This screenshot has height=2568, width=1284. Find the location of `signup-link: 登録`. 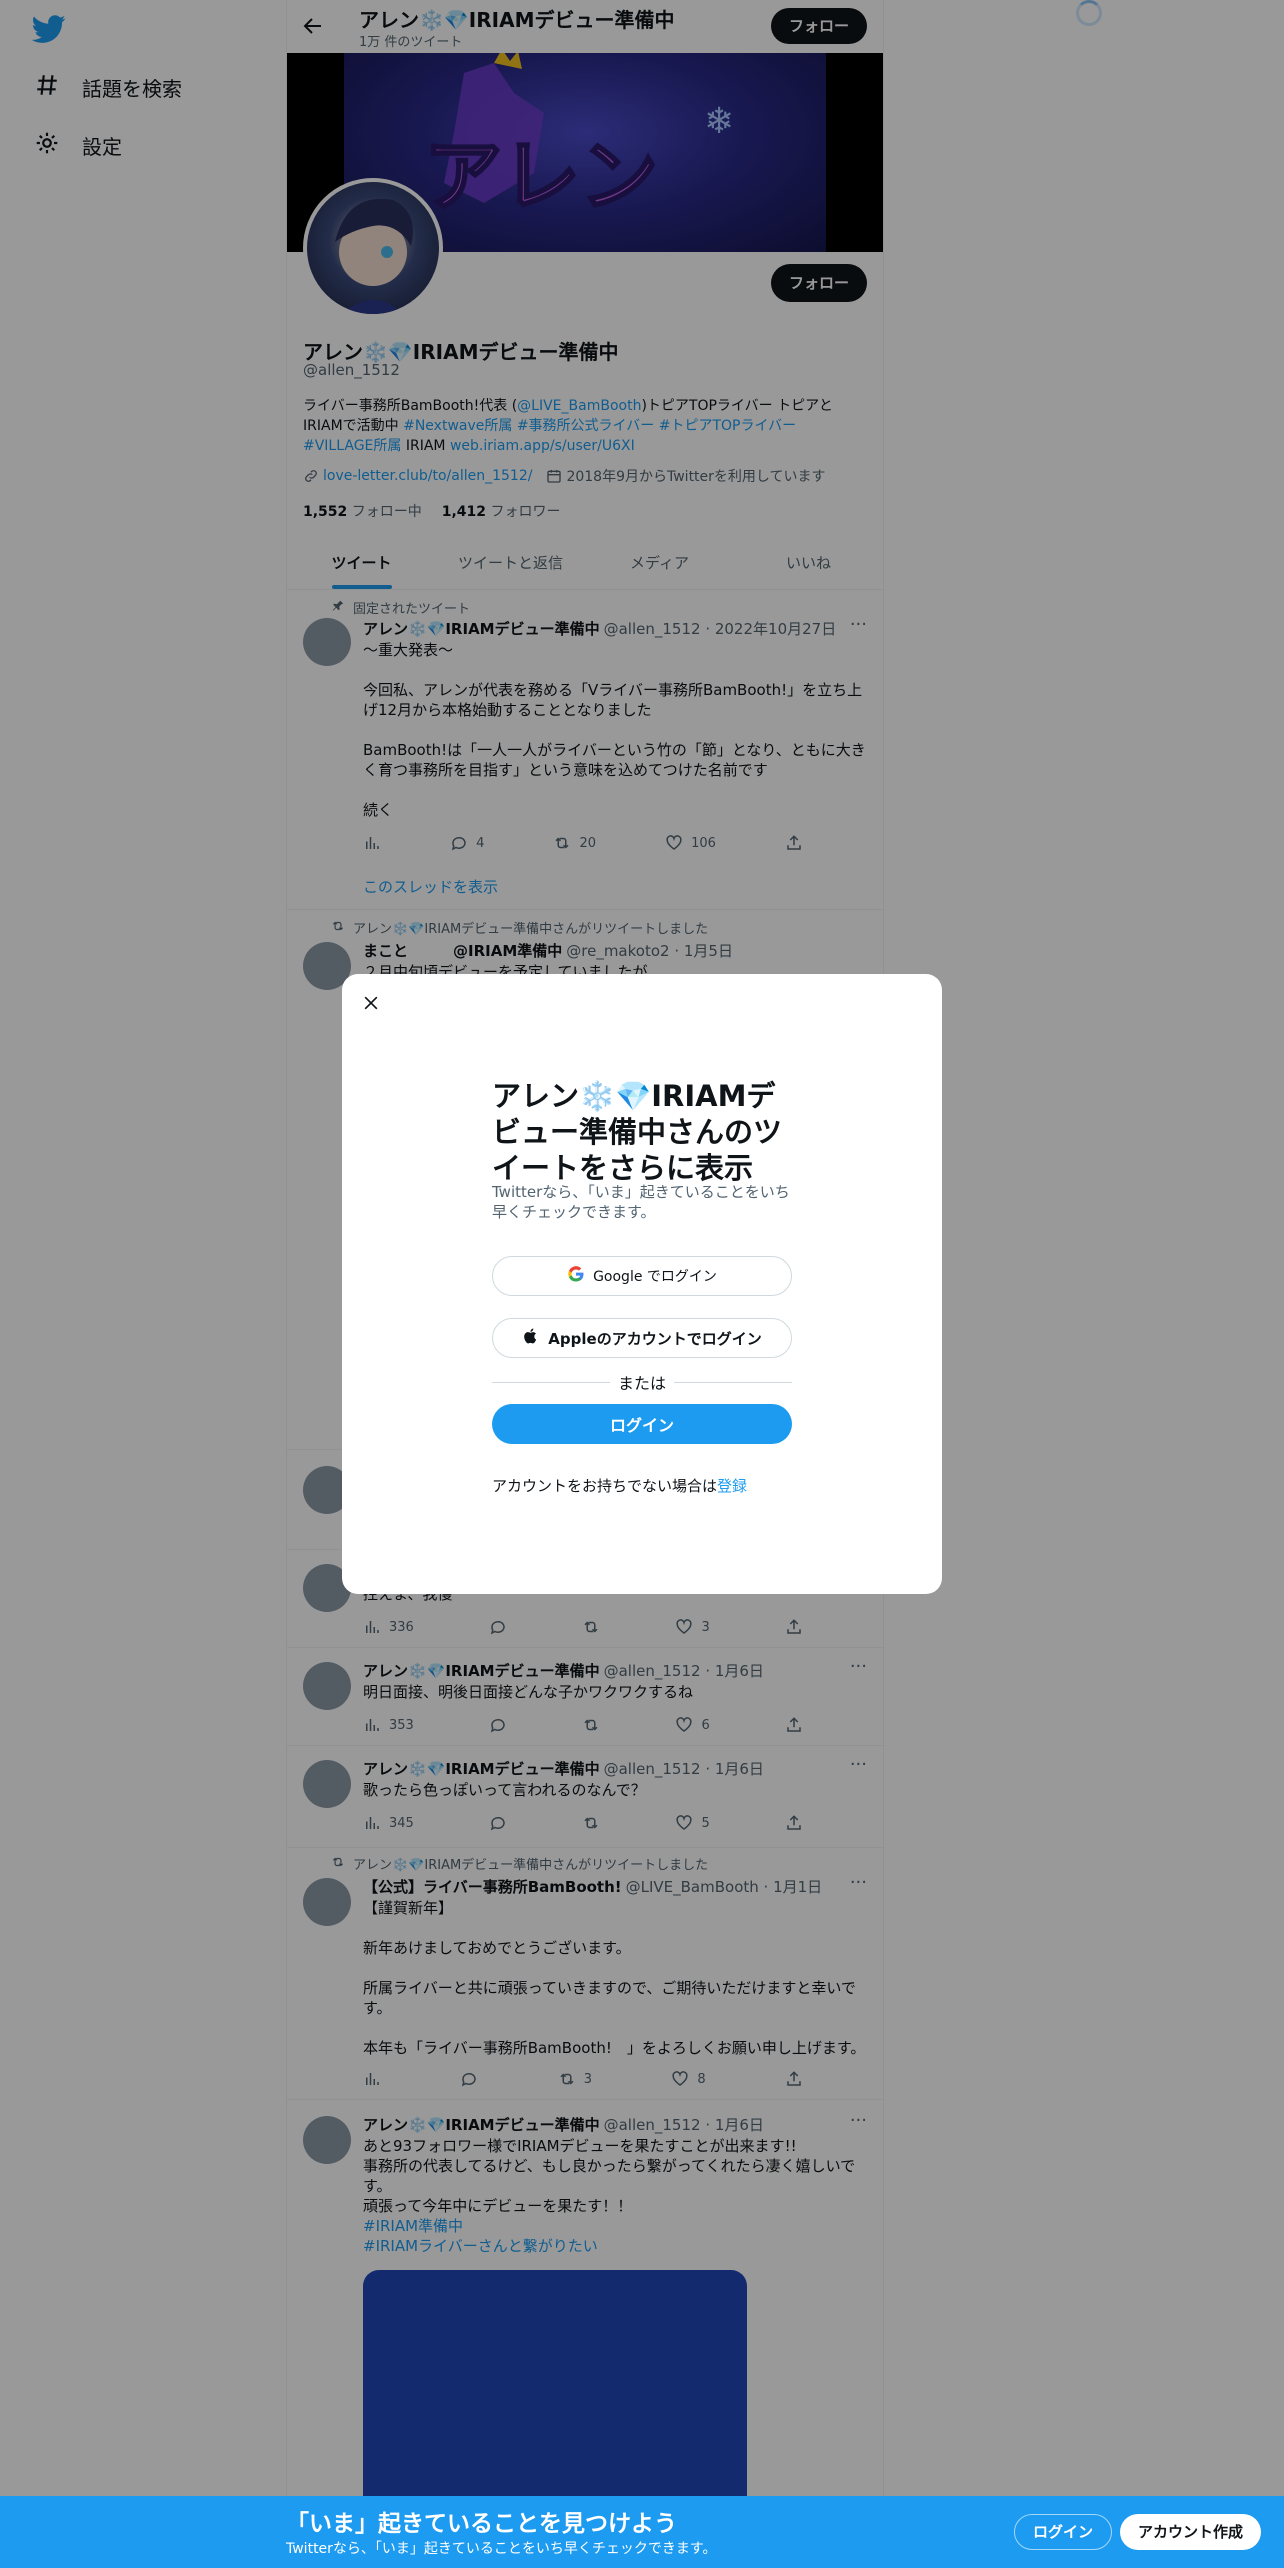

signup-link: 登録 is located at coordinates (732, 1486).